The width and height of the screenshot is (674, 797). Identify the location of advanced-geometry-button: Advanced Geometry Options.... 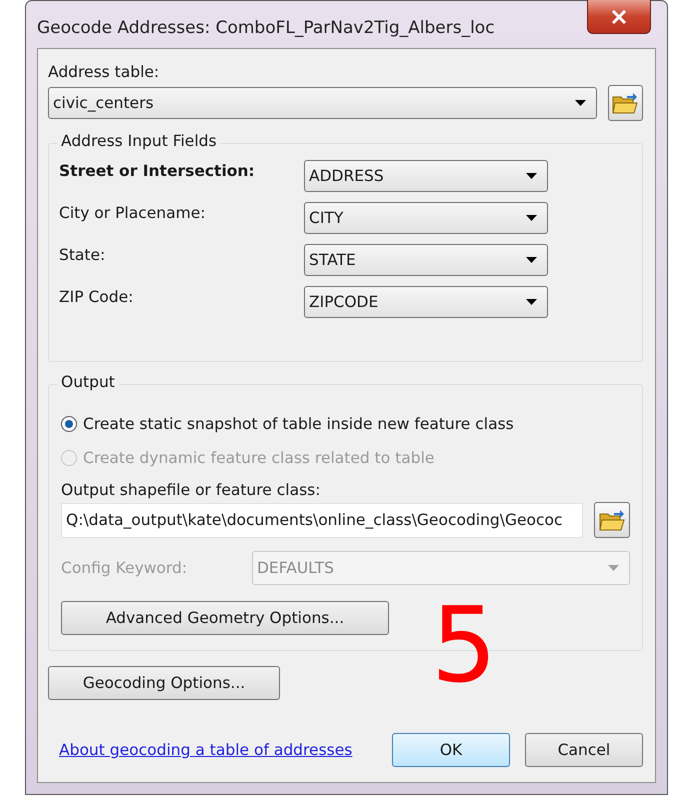
(225, 618).